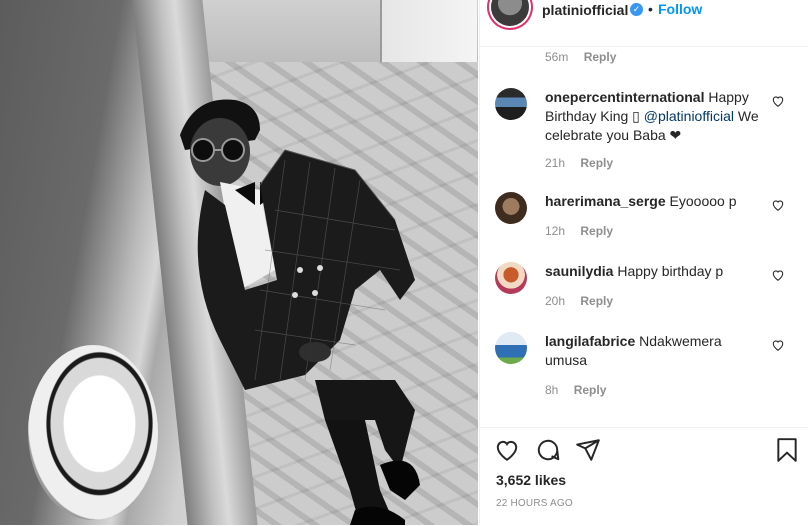  I want to click on comment-time: 12h, so click(555, 231).